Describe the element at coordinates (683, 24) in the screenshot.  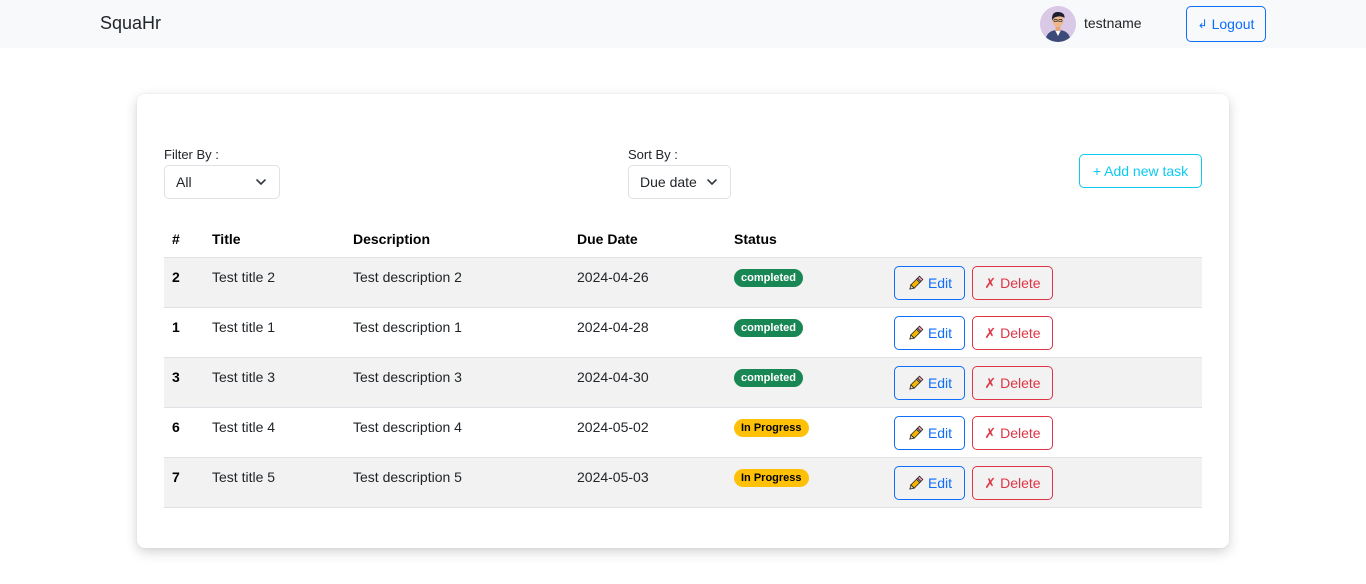
I see `navbar: SquaHr testname ↲ Logout` at that location.